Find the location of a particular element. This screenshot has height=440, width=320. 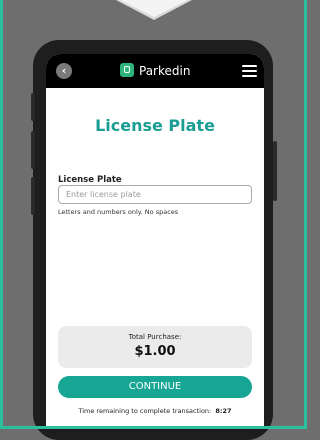

total-purchase-box: Total Purchase: $1.00 is located at coordinates (155, 347).